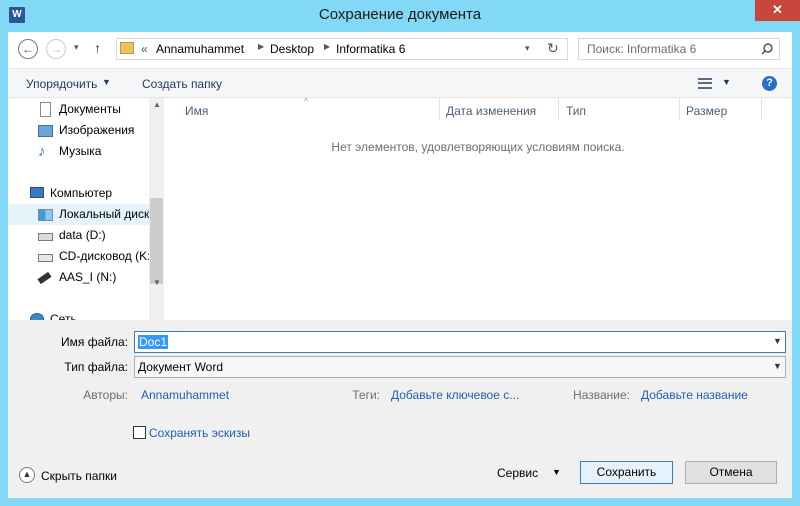  What do you see at coordinates (153, 342) in the screenshot?
I see `filename-value: Doc1` at bounding box center [153, 342].